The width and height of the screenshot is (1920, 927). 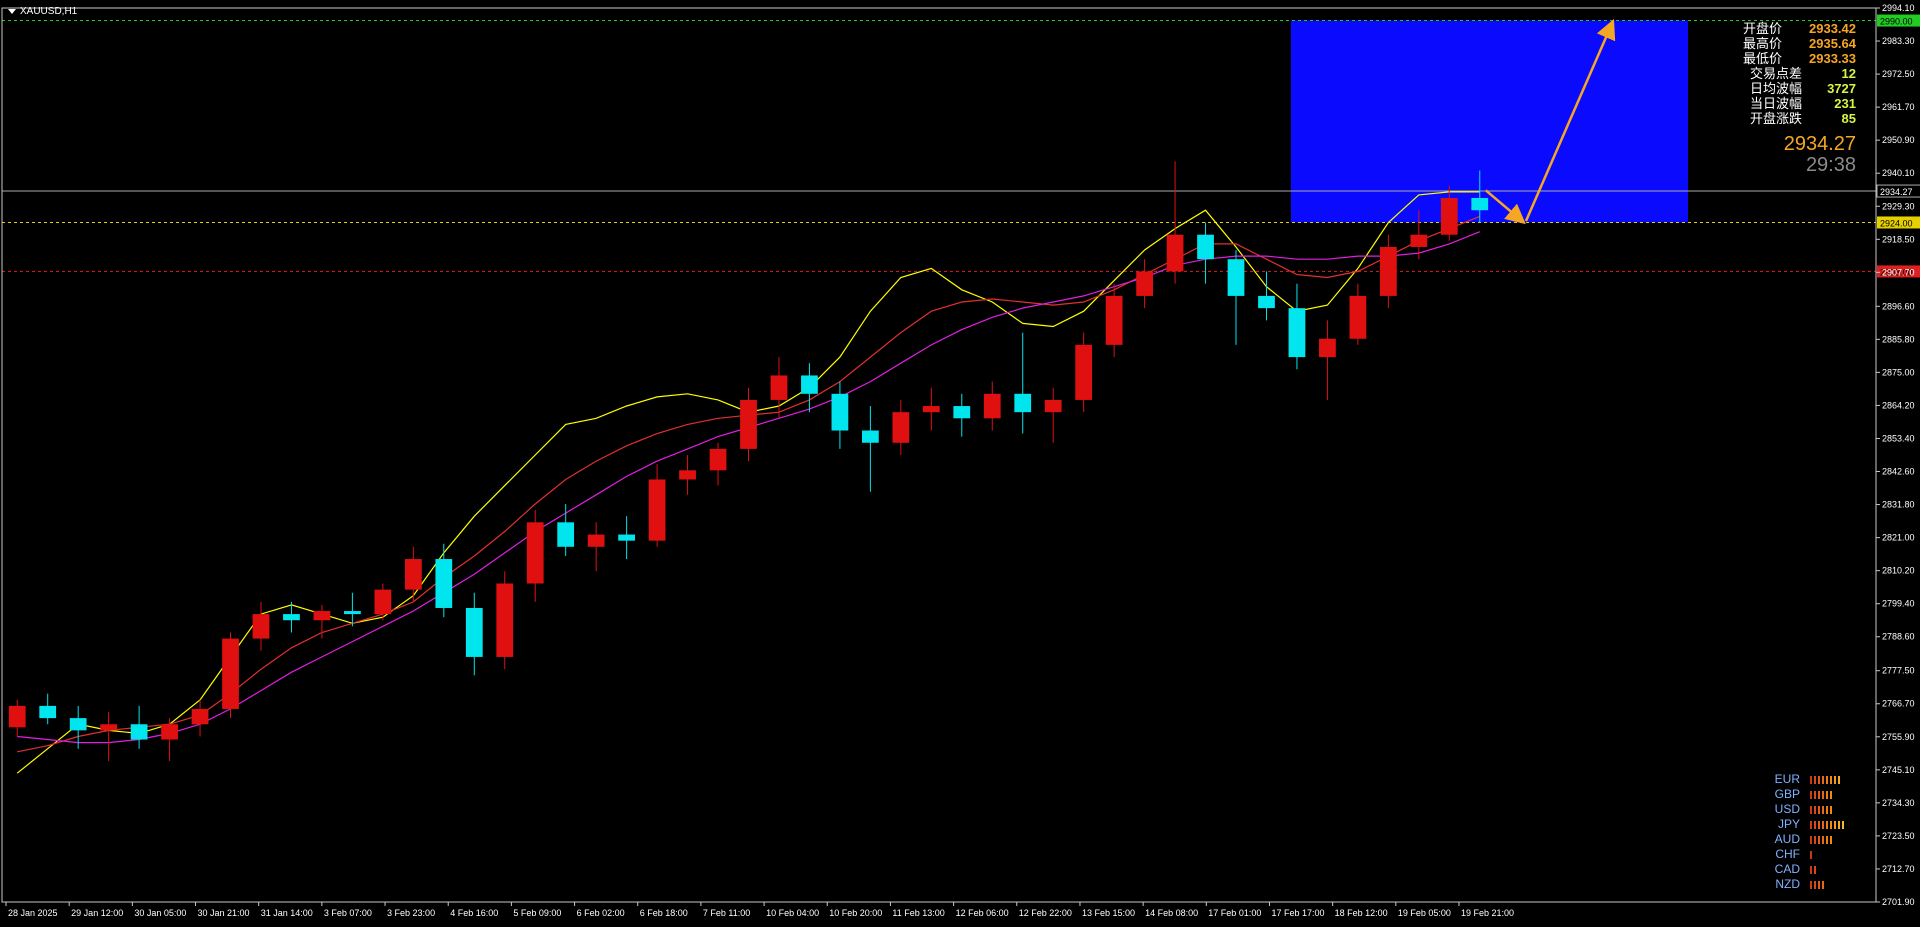 I want to click on info-label: 开盘涨跌, so click(x=1776, y=118).